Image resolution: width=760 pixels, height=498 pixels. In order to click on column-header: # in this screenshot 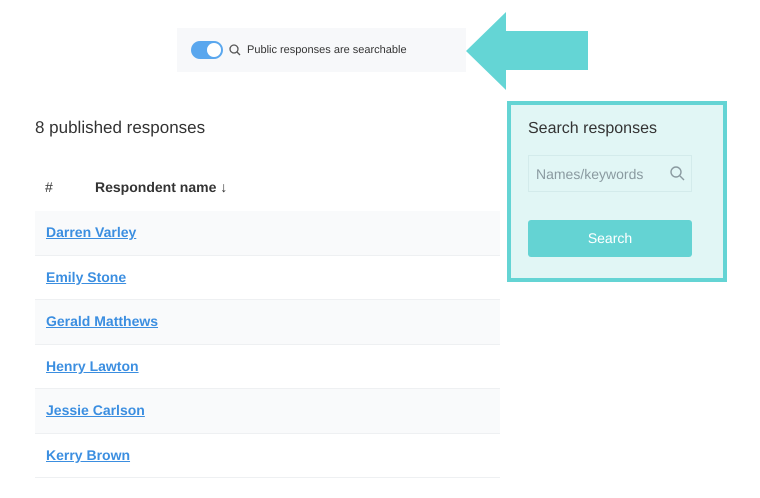, I will do `click(49, 187)`.